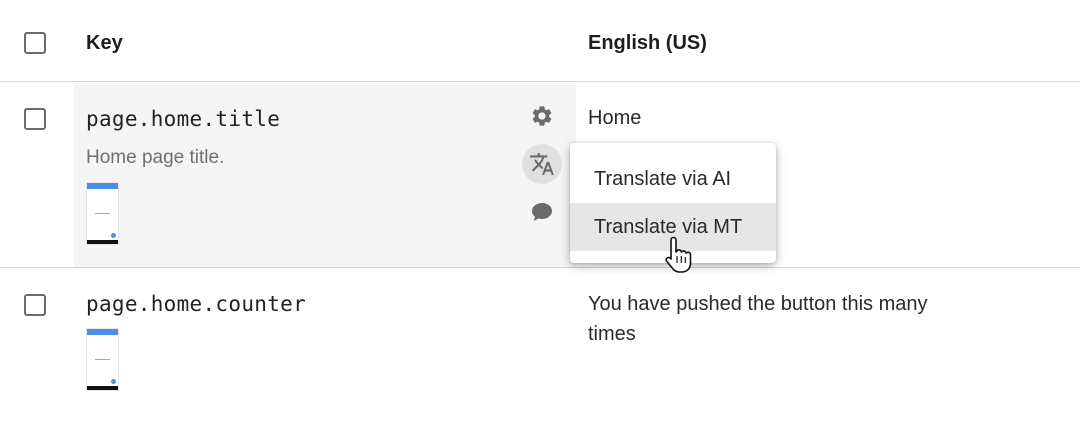 The width and height of the screenshot is (1080, 428). What do you see at coordinates (673, 179) in the screenshot?
I see `menu-item-translate-ai: Translate via AI` at bounding box center [673, 179].